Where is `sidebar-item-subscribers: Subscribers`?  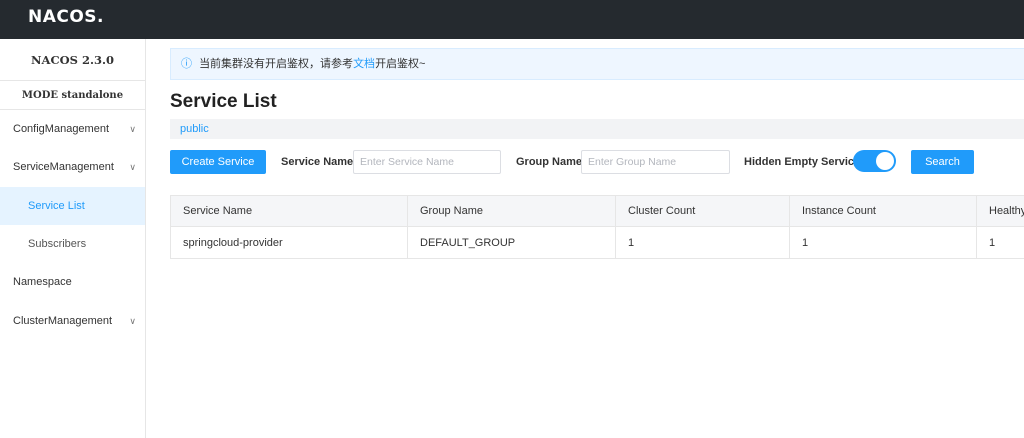 sidebar-item-subscribers: Subscribers is located at coordinates (72, 244).